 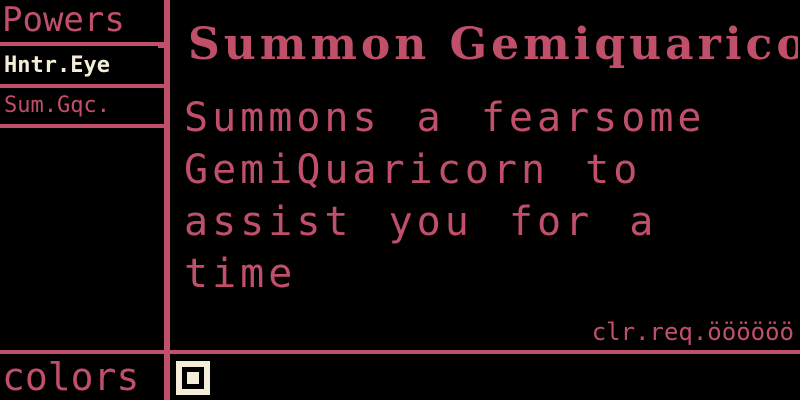 I want to click on power-title: Summon Gemiquaricorn, so click(x=493, y=44).